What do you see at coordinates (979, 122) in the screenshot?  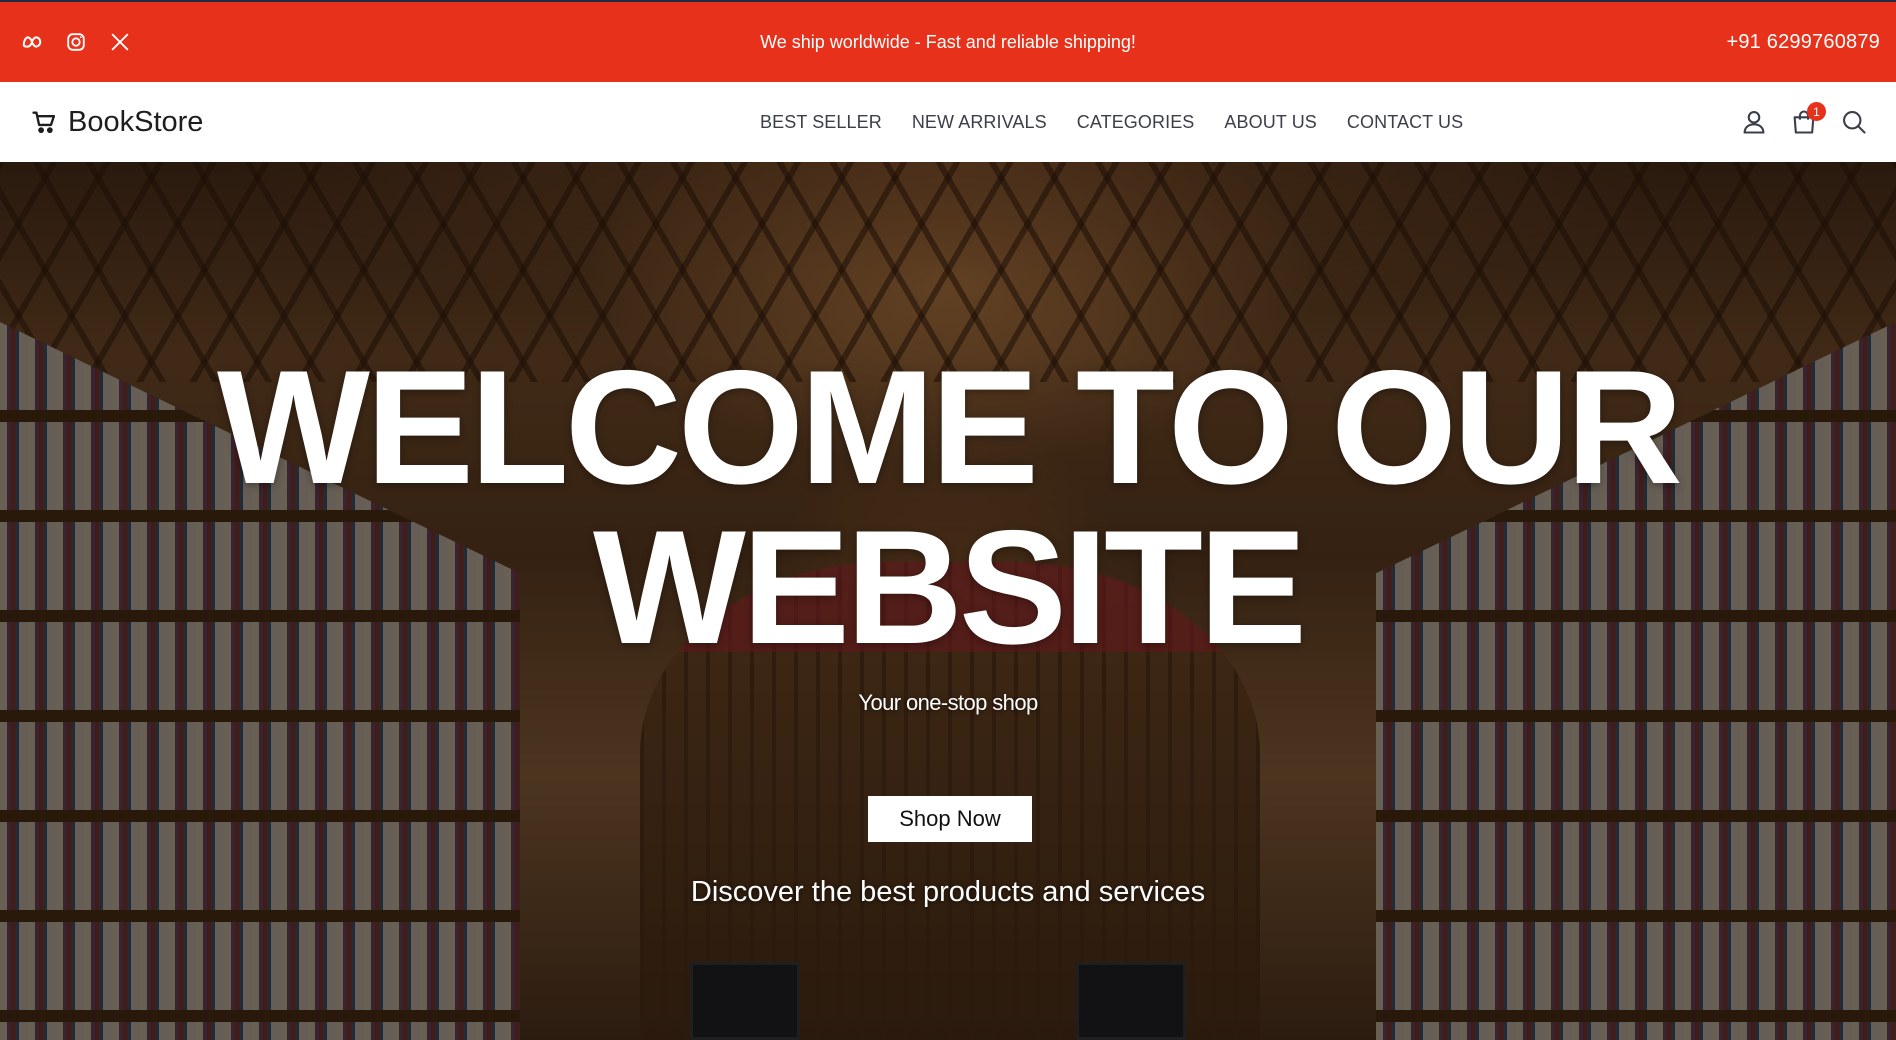 I see `menu-new-arrivals: NEW ARRIVALS` at bounding box center [979, 122].